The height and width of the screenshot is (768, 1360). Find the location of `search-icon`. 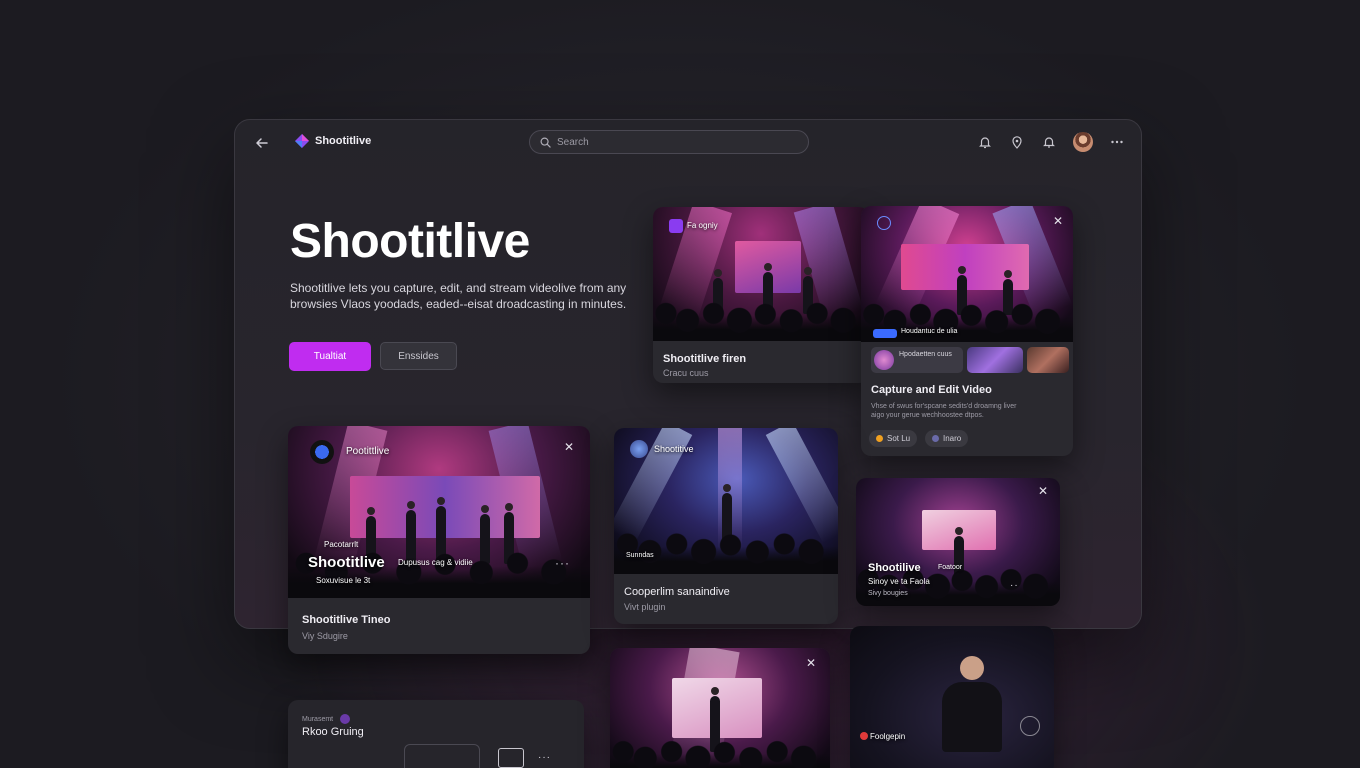

search-icon is located at coordinates (545, 142).